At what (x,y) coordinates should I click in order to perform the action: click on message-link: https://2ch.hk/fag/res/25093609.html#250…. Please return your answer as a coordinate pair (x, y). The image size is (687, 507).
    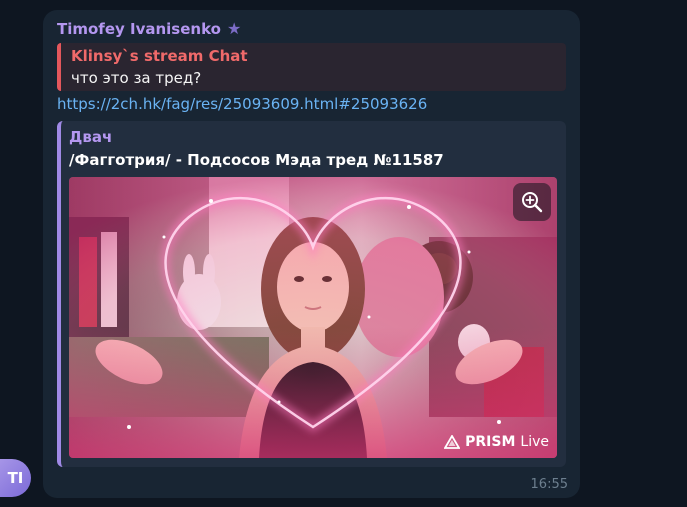
    Looking at the image, I should click on (242, 104).